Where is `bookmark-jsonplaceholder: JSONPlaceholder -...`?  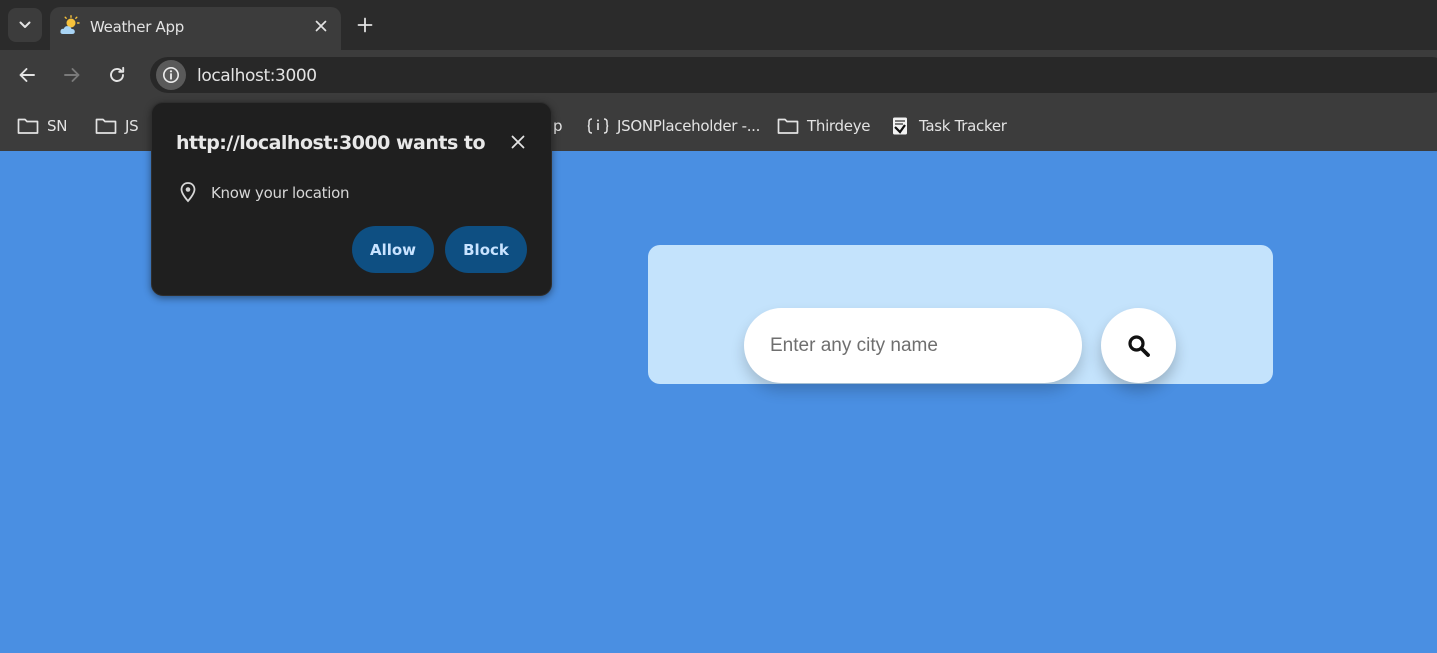
bookmark-jsonplaceholder: JSONPlaceholder -... is located at coordinates (673, 126).